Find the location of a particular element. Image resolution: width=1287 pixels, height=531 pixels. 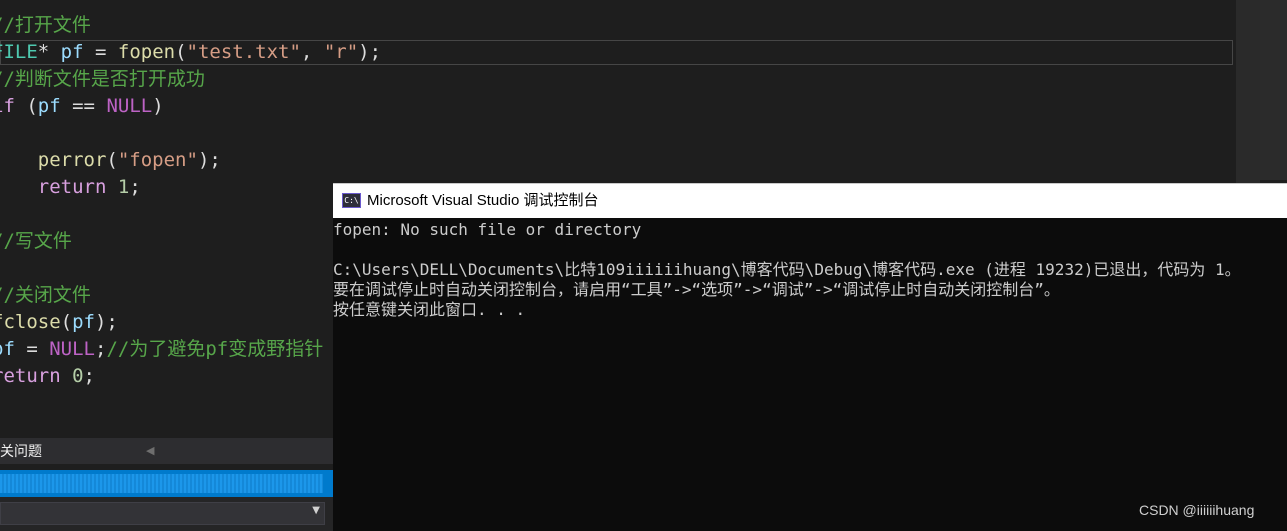

console-window-title: Microsoft Visual Studio 调试控制台 is located at coordinates (483, 200).